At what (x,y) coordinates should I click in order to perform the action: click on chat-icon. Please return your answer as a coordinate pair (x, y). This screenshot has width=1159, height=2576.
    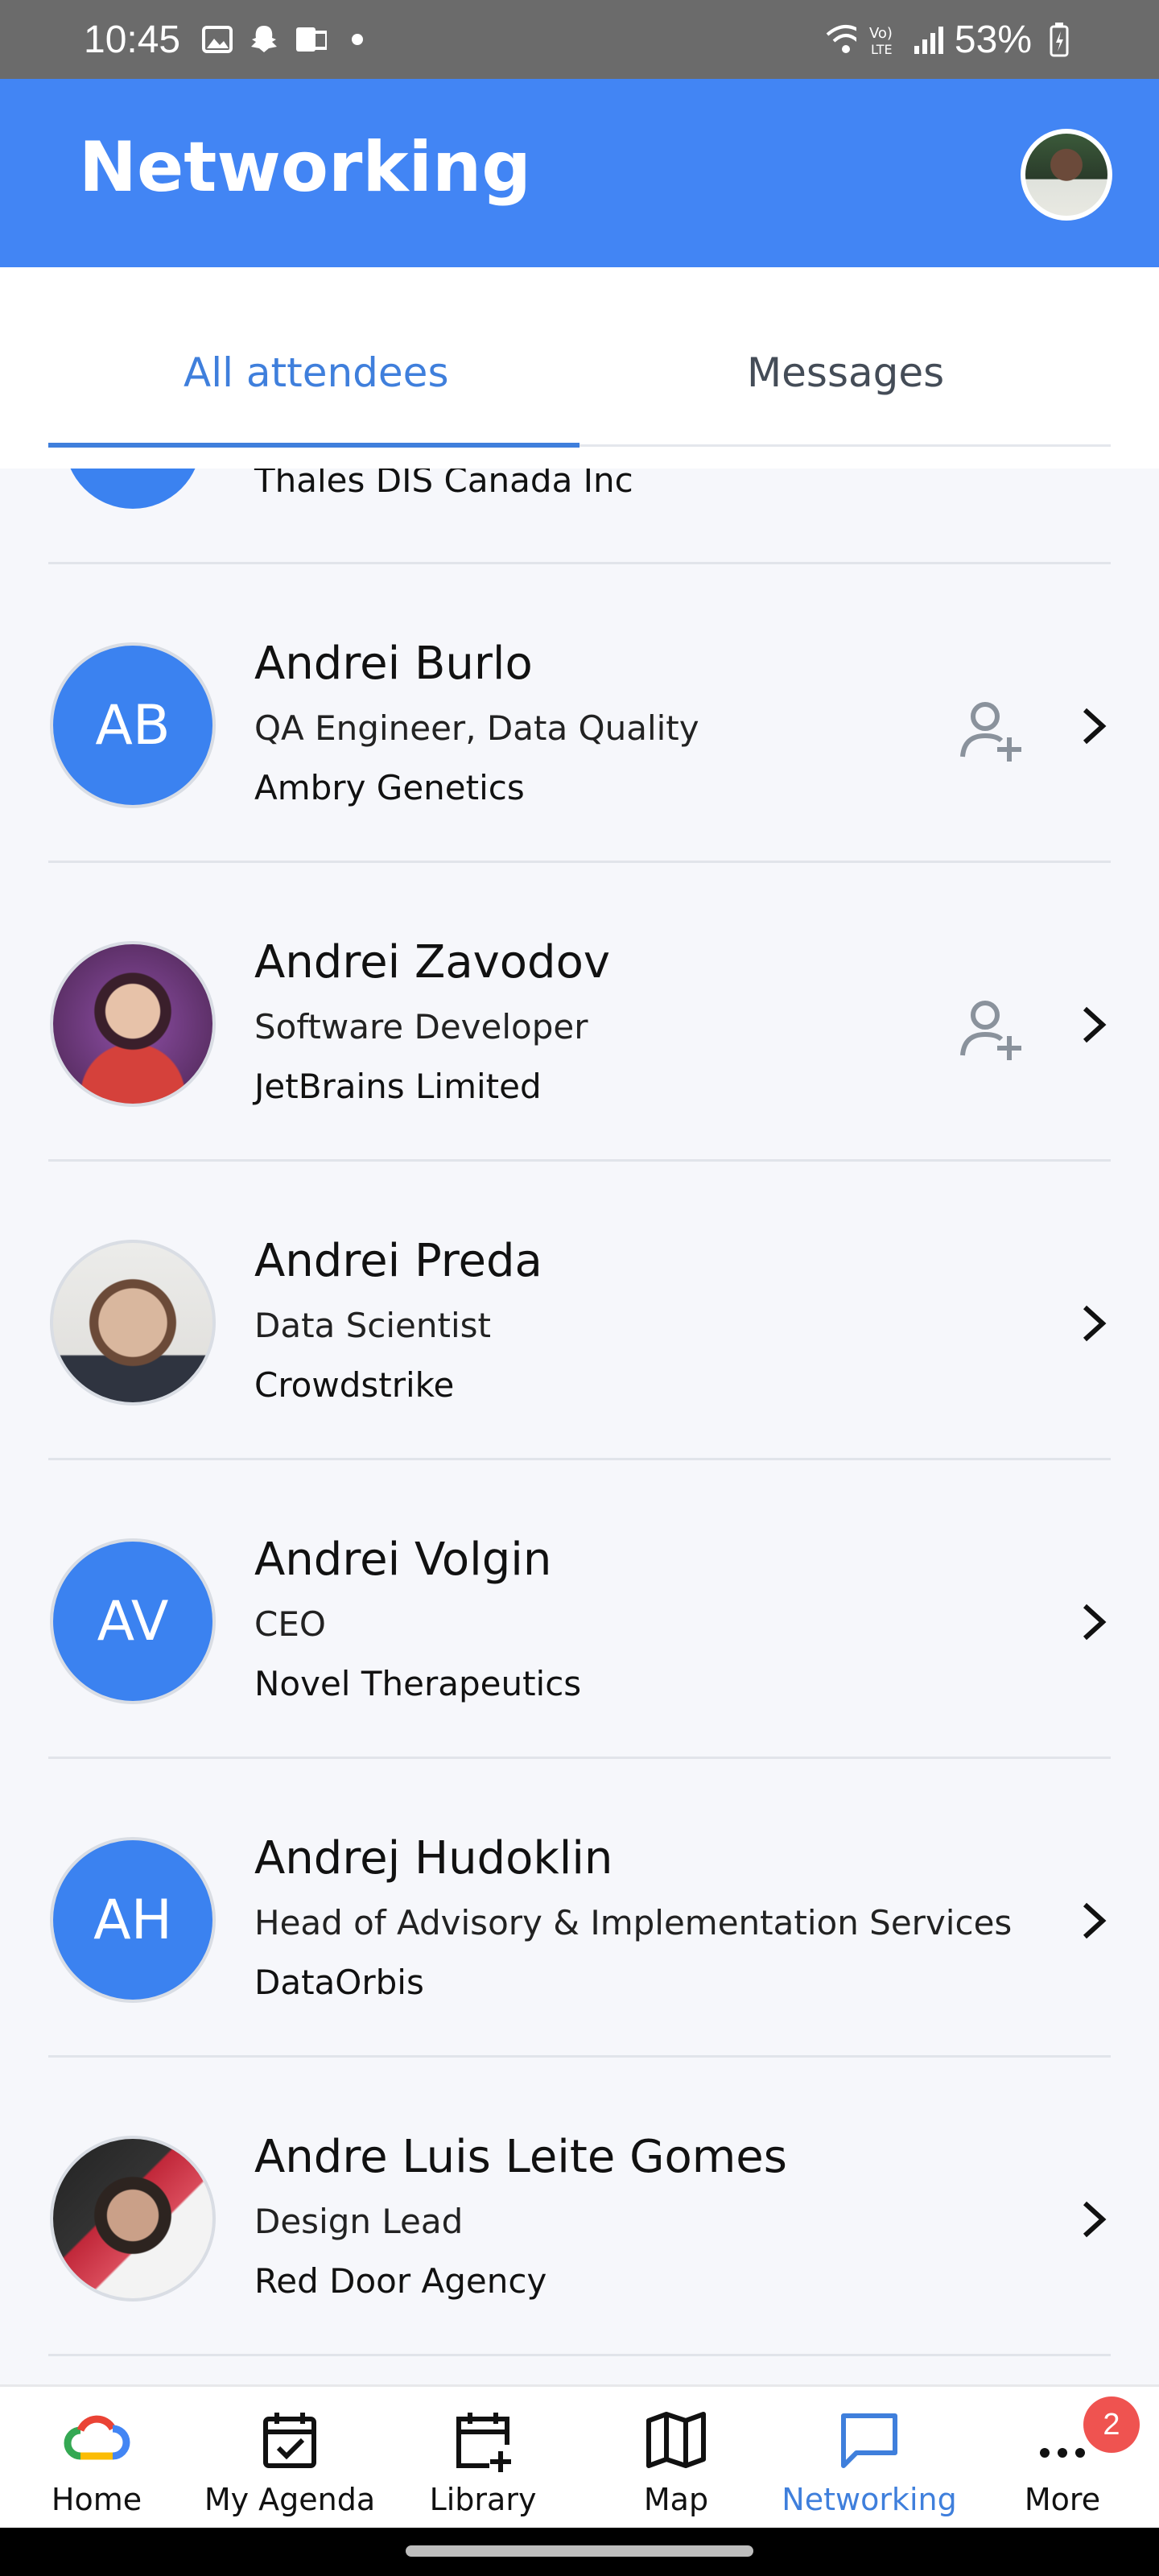
    Looking at the image, I should click on (869, 2440).